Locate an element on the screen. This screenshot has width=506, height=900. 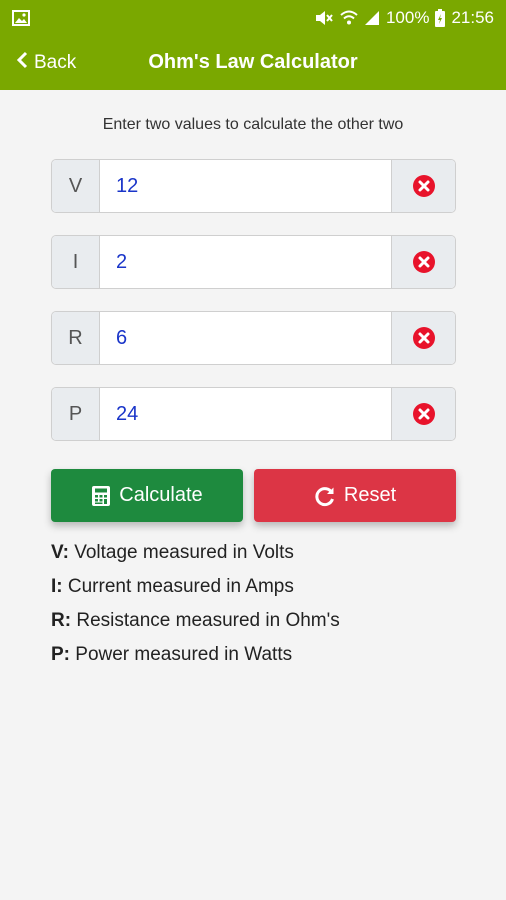
signal-icon is located at coordinates (372, 18).